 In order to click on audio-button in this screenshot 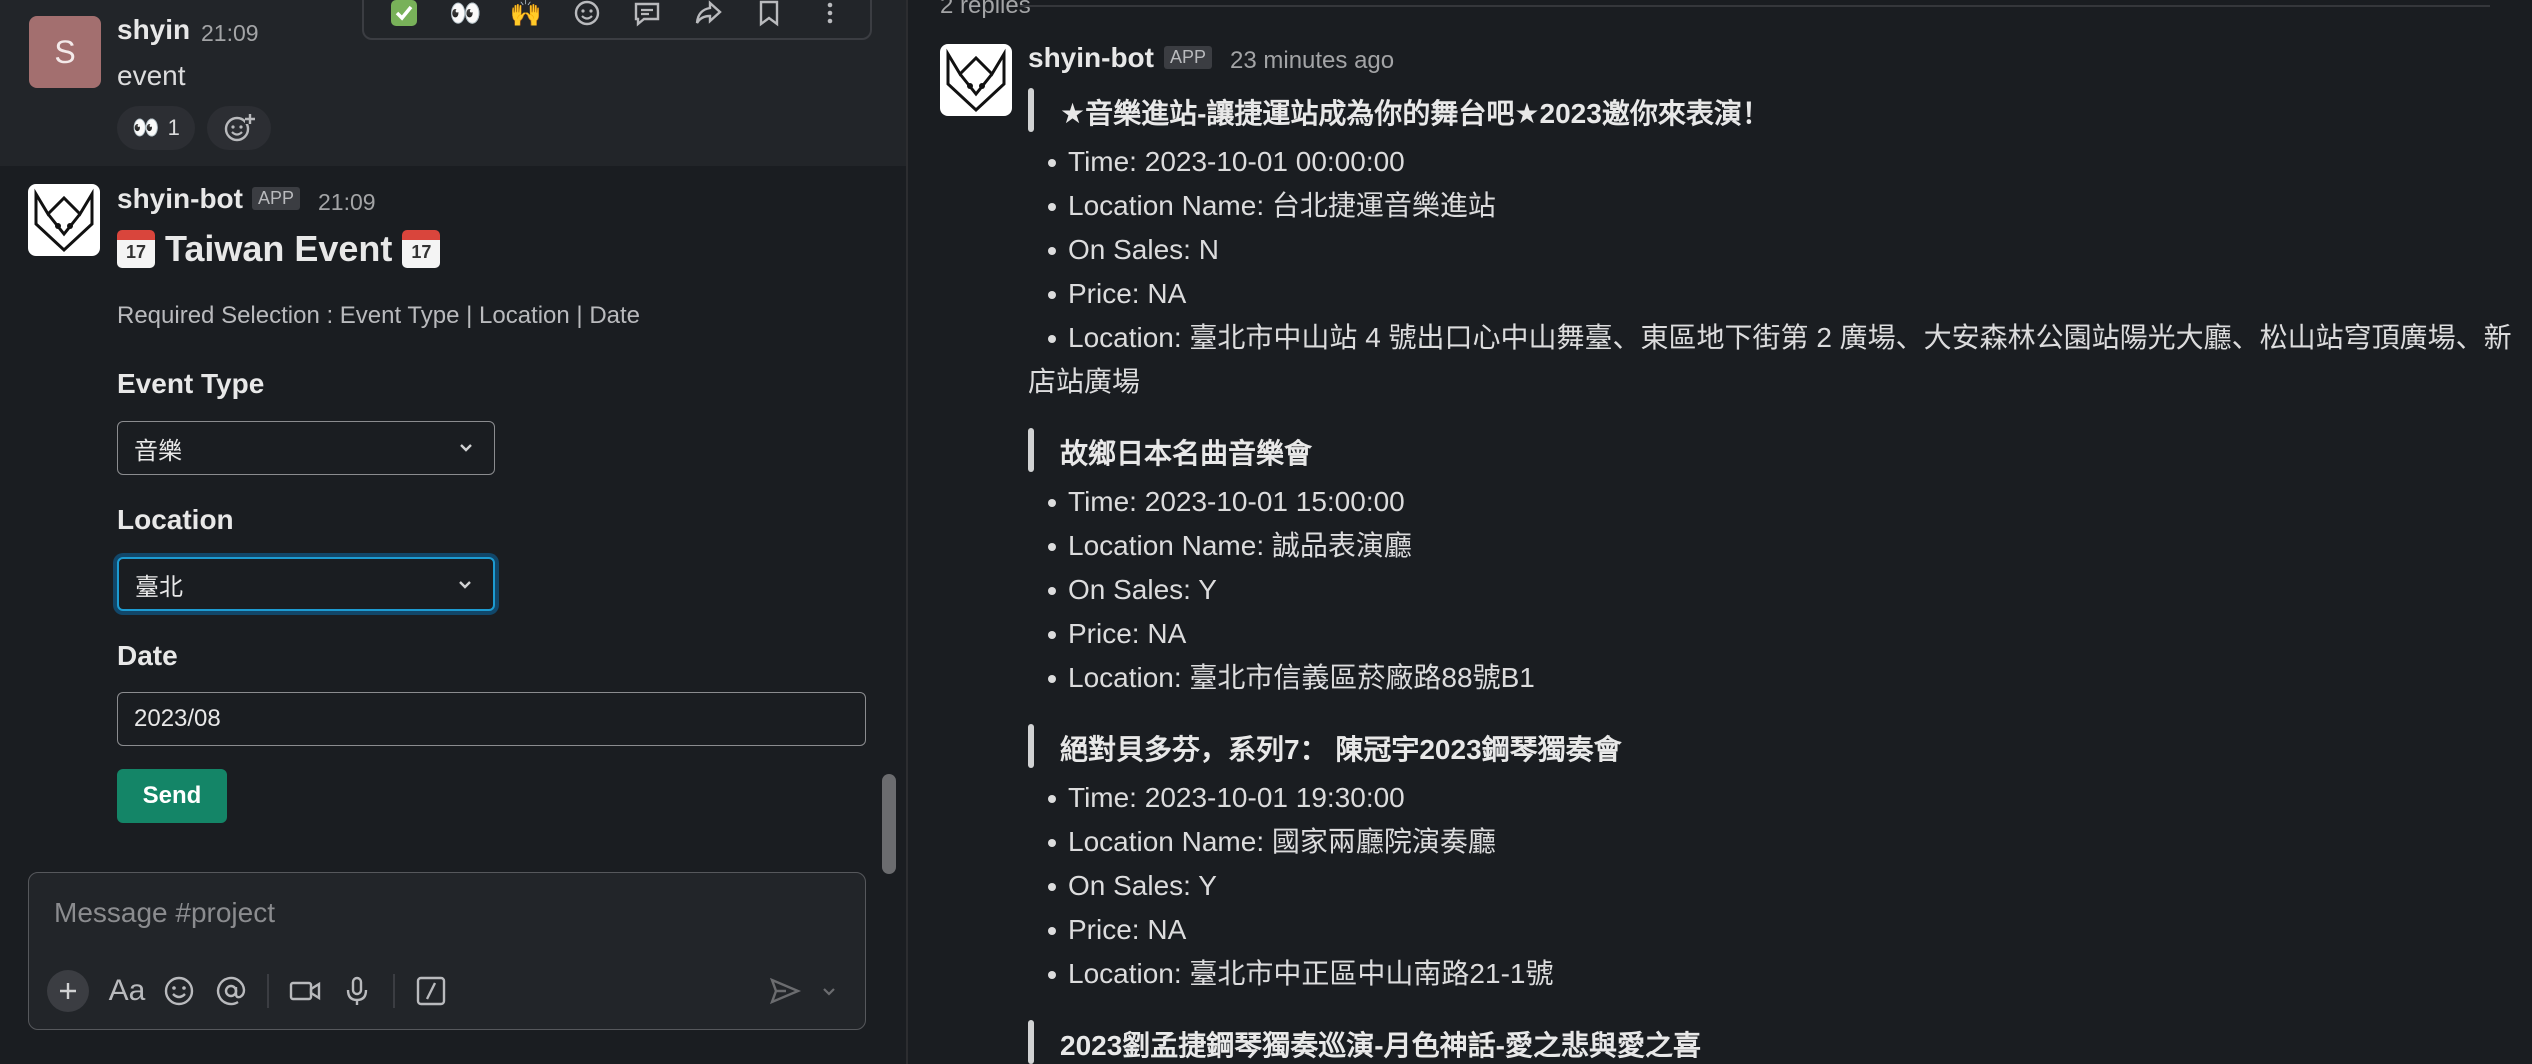, I will do `click(357, 991)`.